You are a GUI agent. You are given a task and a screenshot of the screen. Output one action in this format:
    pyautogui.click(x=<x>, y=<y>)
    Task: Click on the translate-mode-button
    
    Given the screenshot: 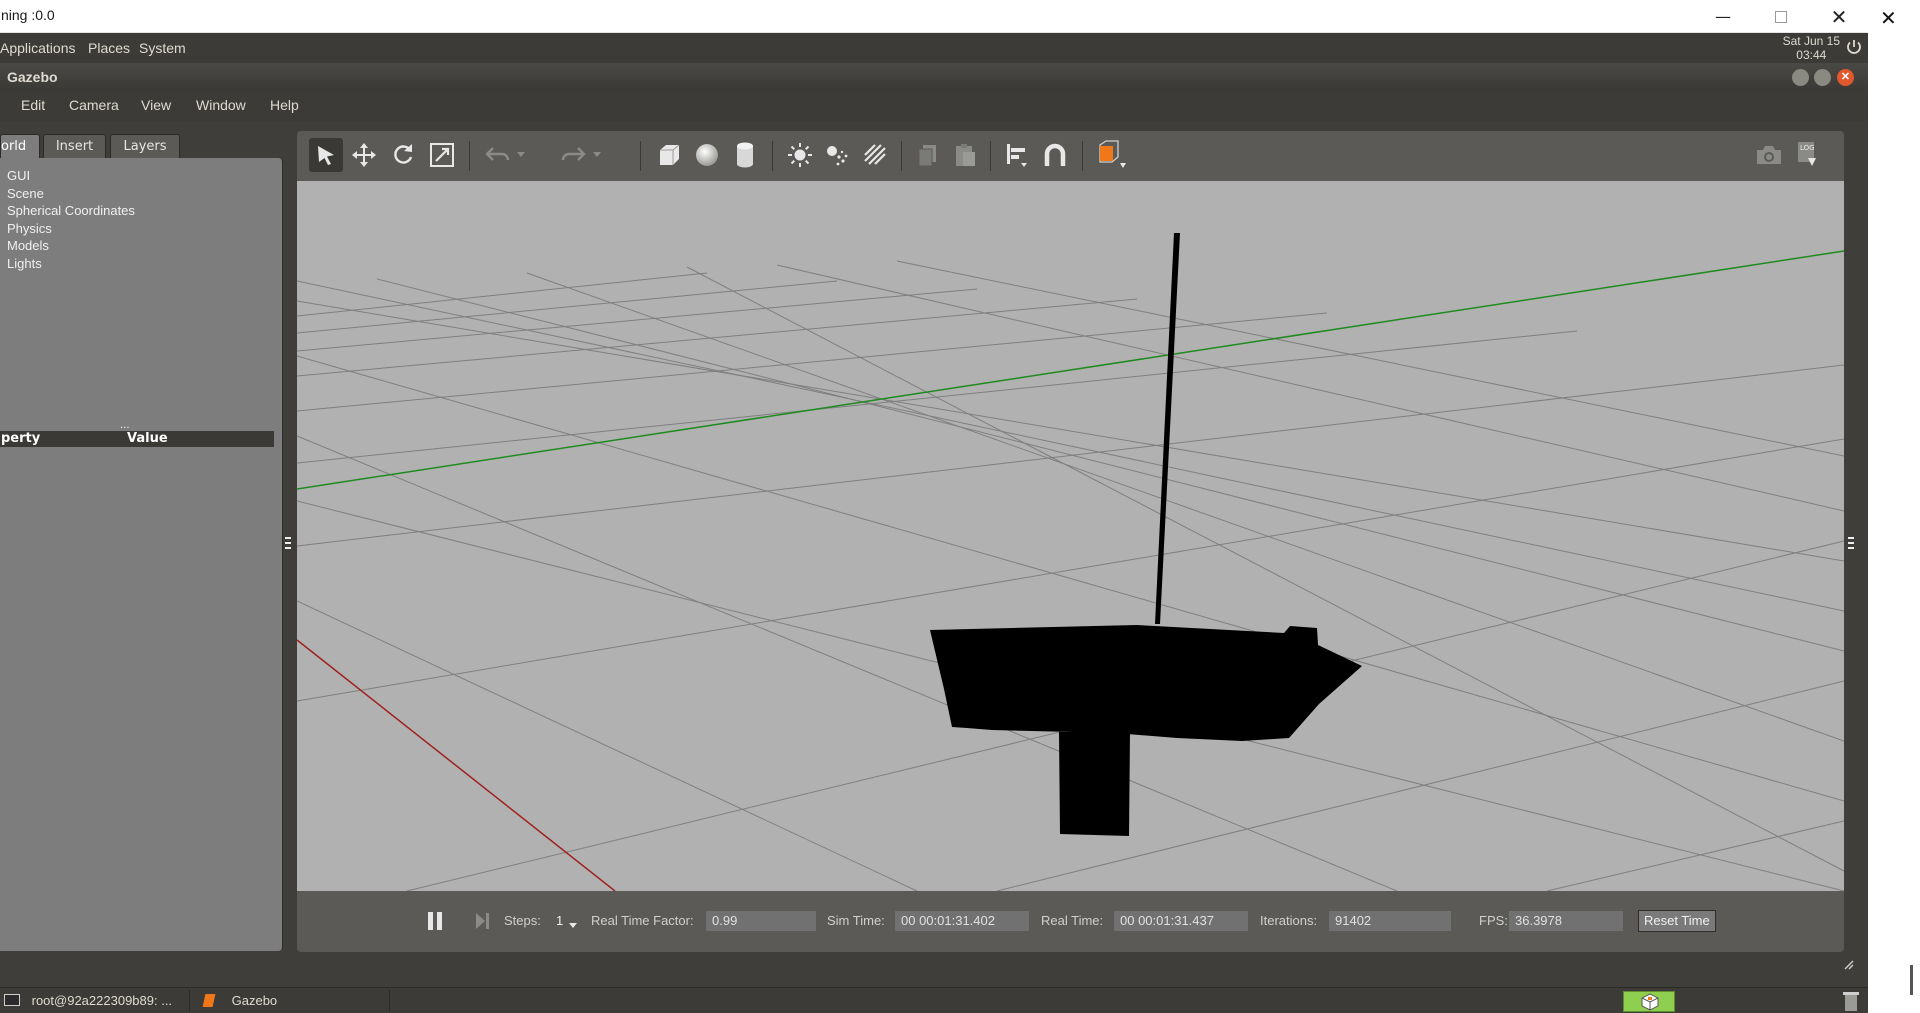 What is the action you would take?
    pyautogui.click(x=364, y=155)
    